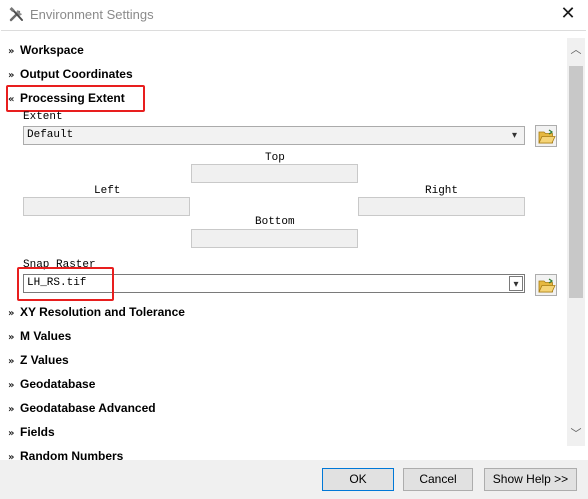  Describe the element at coordinates (59, 265) in the screenshot. I see `snap-raster-label: Snap Raster` at that location.